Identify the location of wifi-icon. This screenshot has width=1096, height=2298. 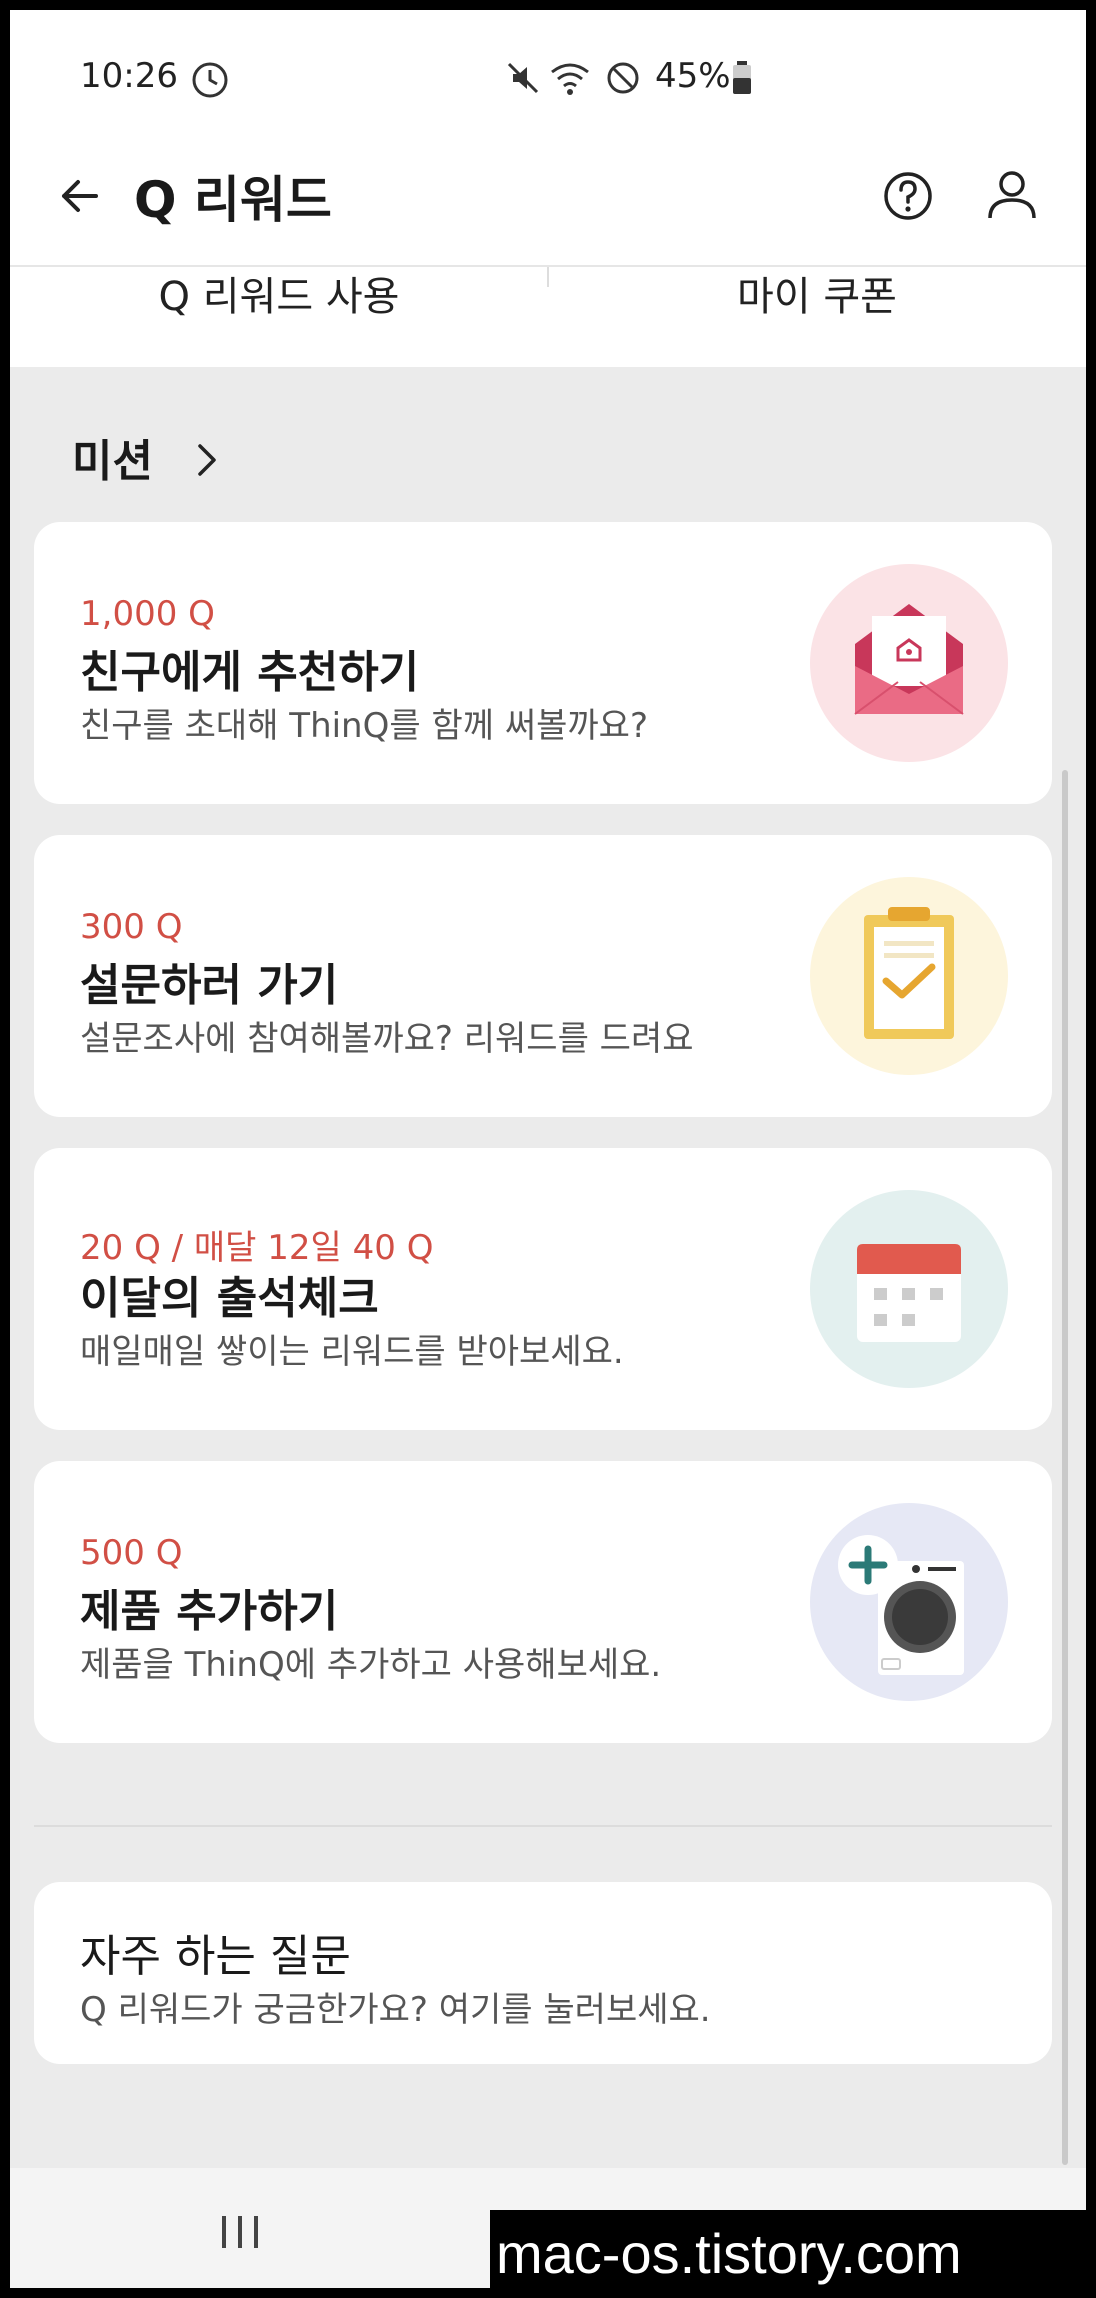
(570, 79).